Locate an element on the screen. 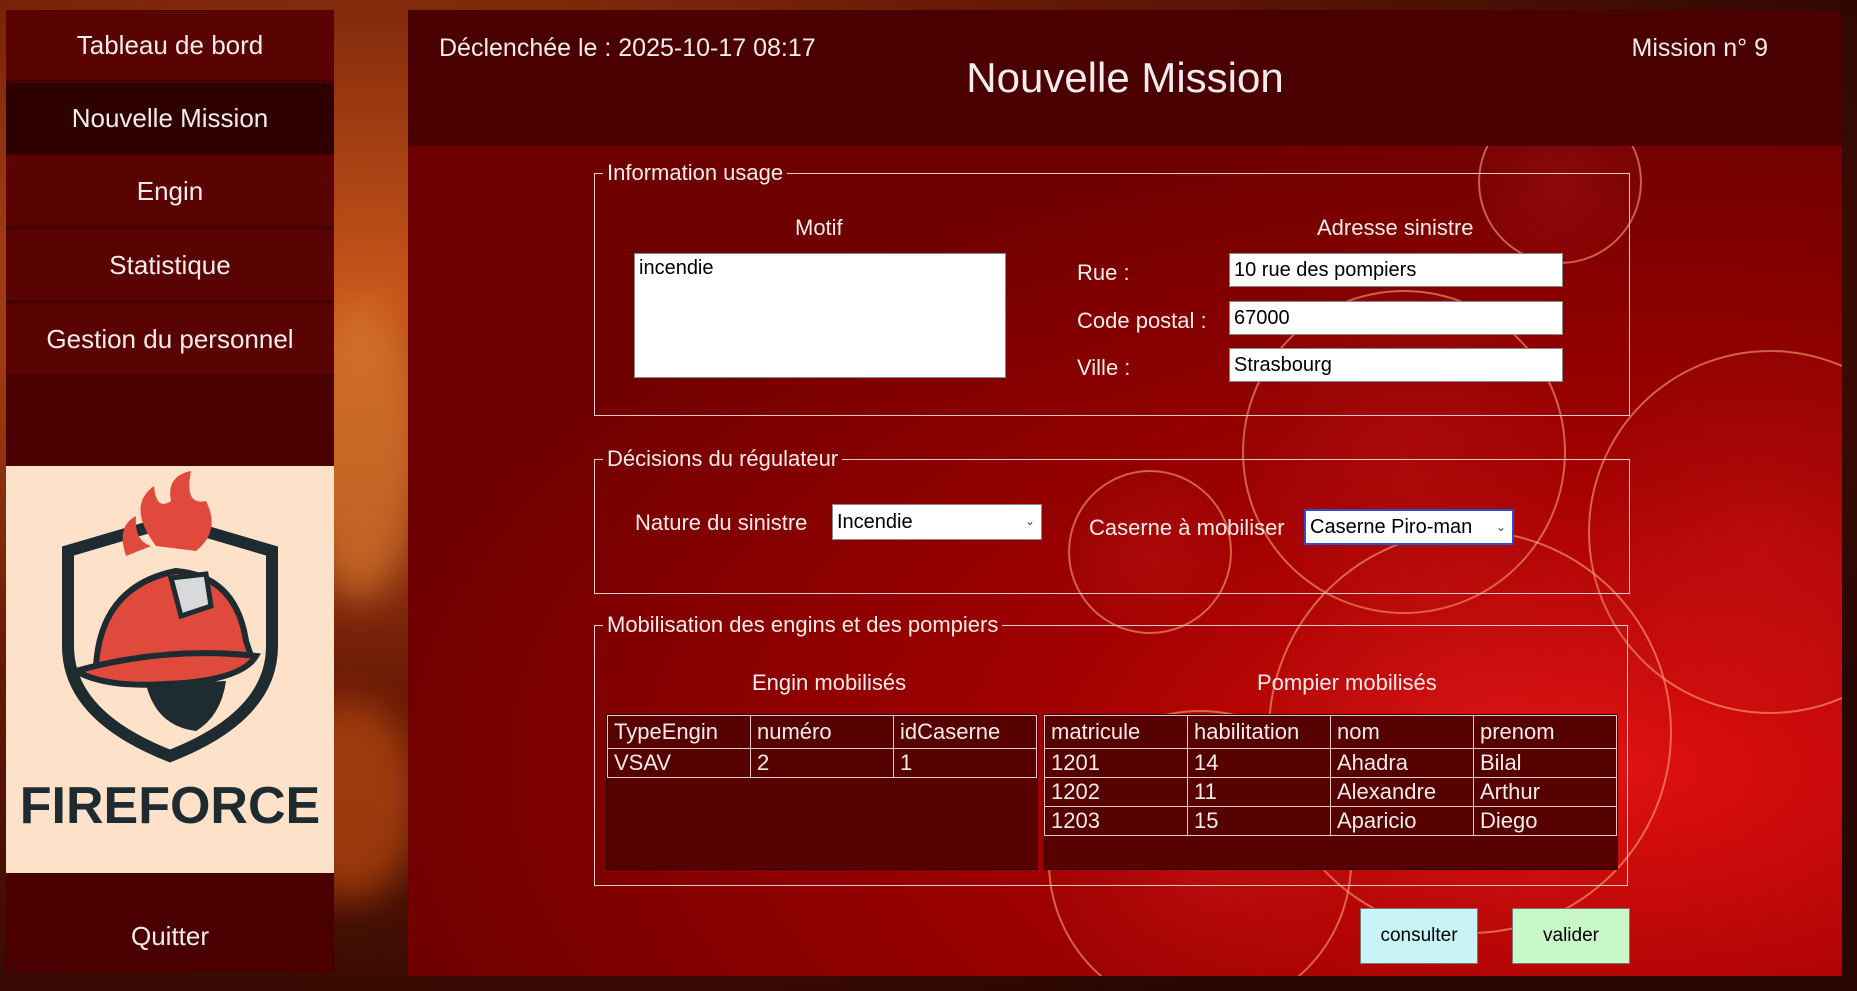 The width and height of the screenshot is (1857, 991). caserne-select-value: Caserne Piro-man is located at coordinates (1391, 526).